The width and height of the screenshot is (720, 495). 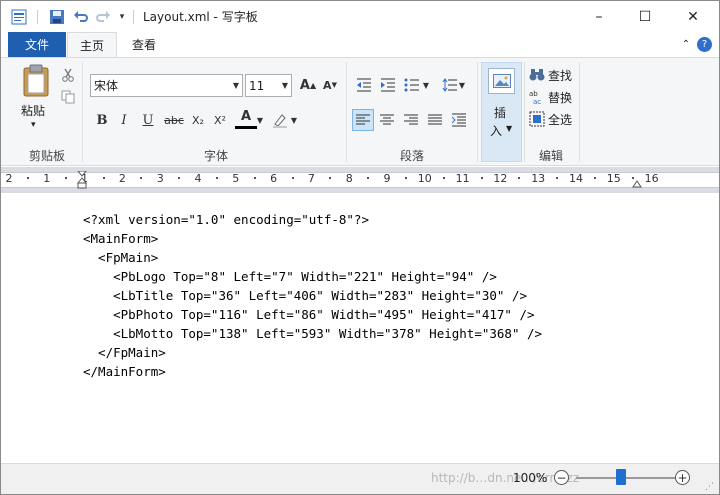 What do you see at coordinates (246, 118) in the screenshot?
I see `text-color-button: A` at bounding box center [246, 118].